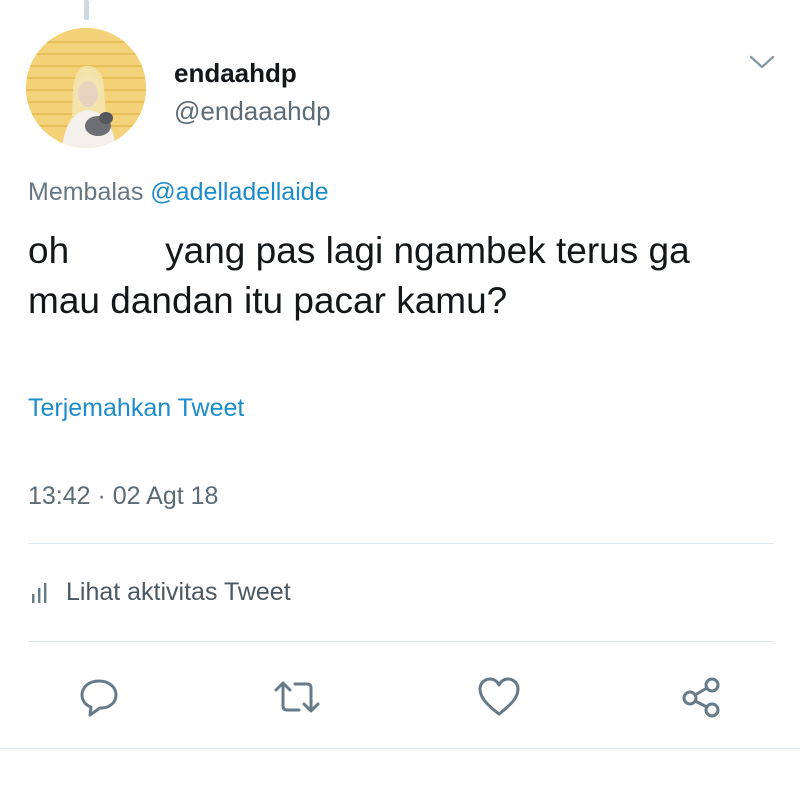 This screenshot has height=800, width=800. Describe the element at coordinates (762, 62) in the screenshot. I see `chevron-down-icon` at that location.